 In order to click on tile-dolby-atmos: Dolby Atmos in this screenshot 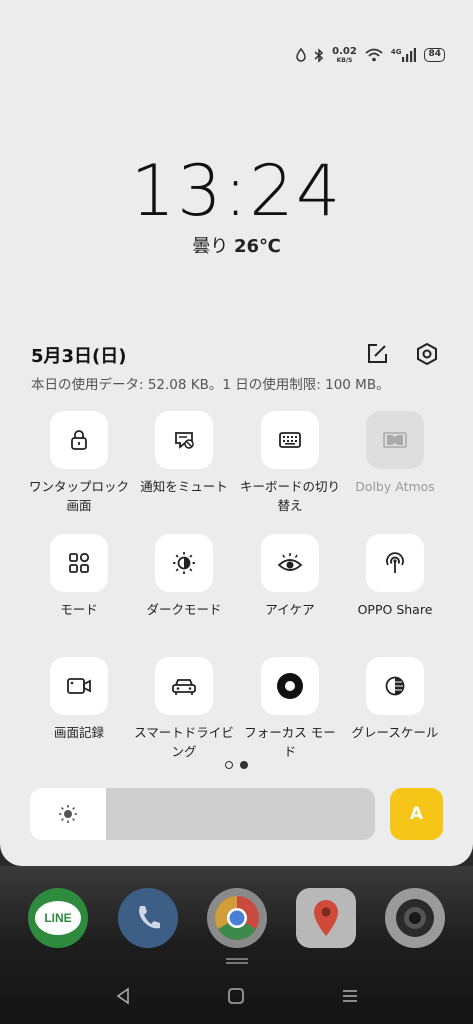, I will do `click(395, 453)`.